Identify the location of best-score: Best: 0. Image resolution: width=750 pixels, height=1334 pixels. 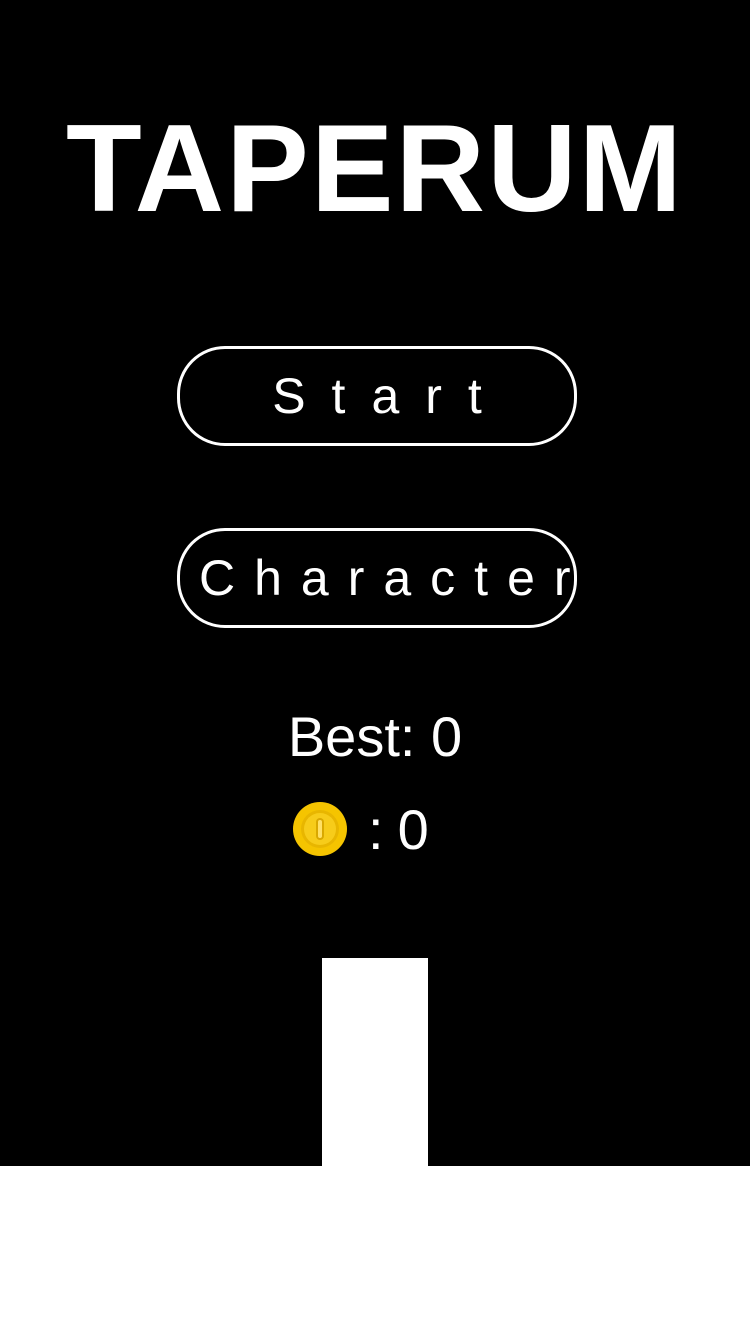
(375, 736).